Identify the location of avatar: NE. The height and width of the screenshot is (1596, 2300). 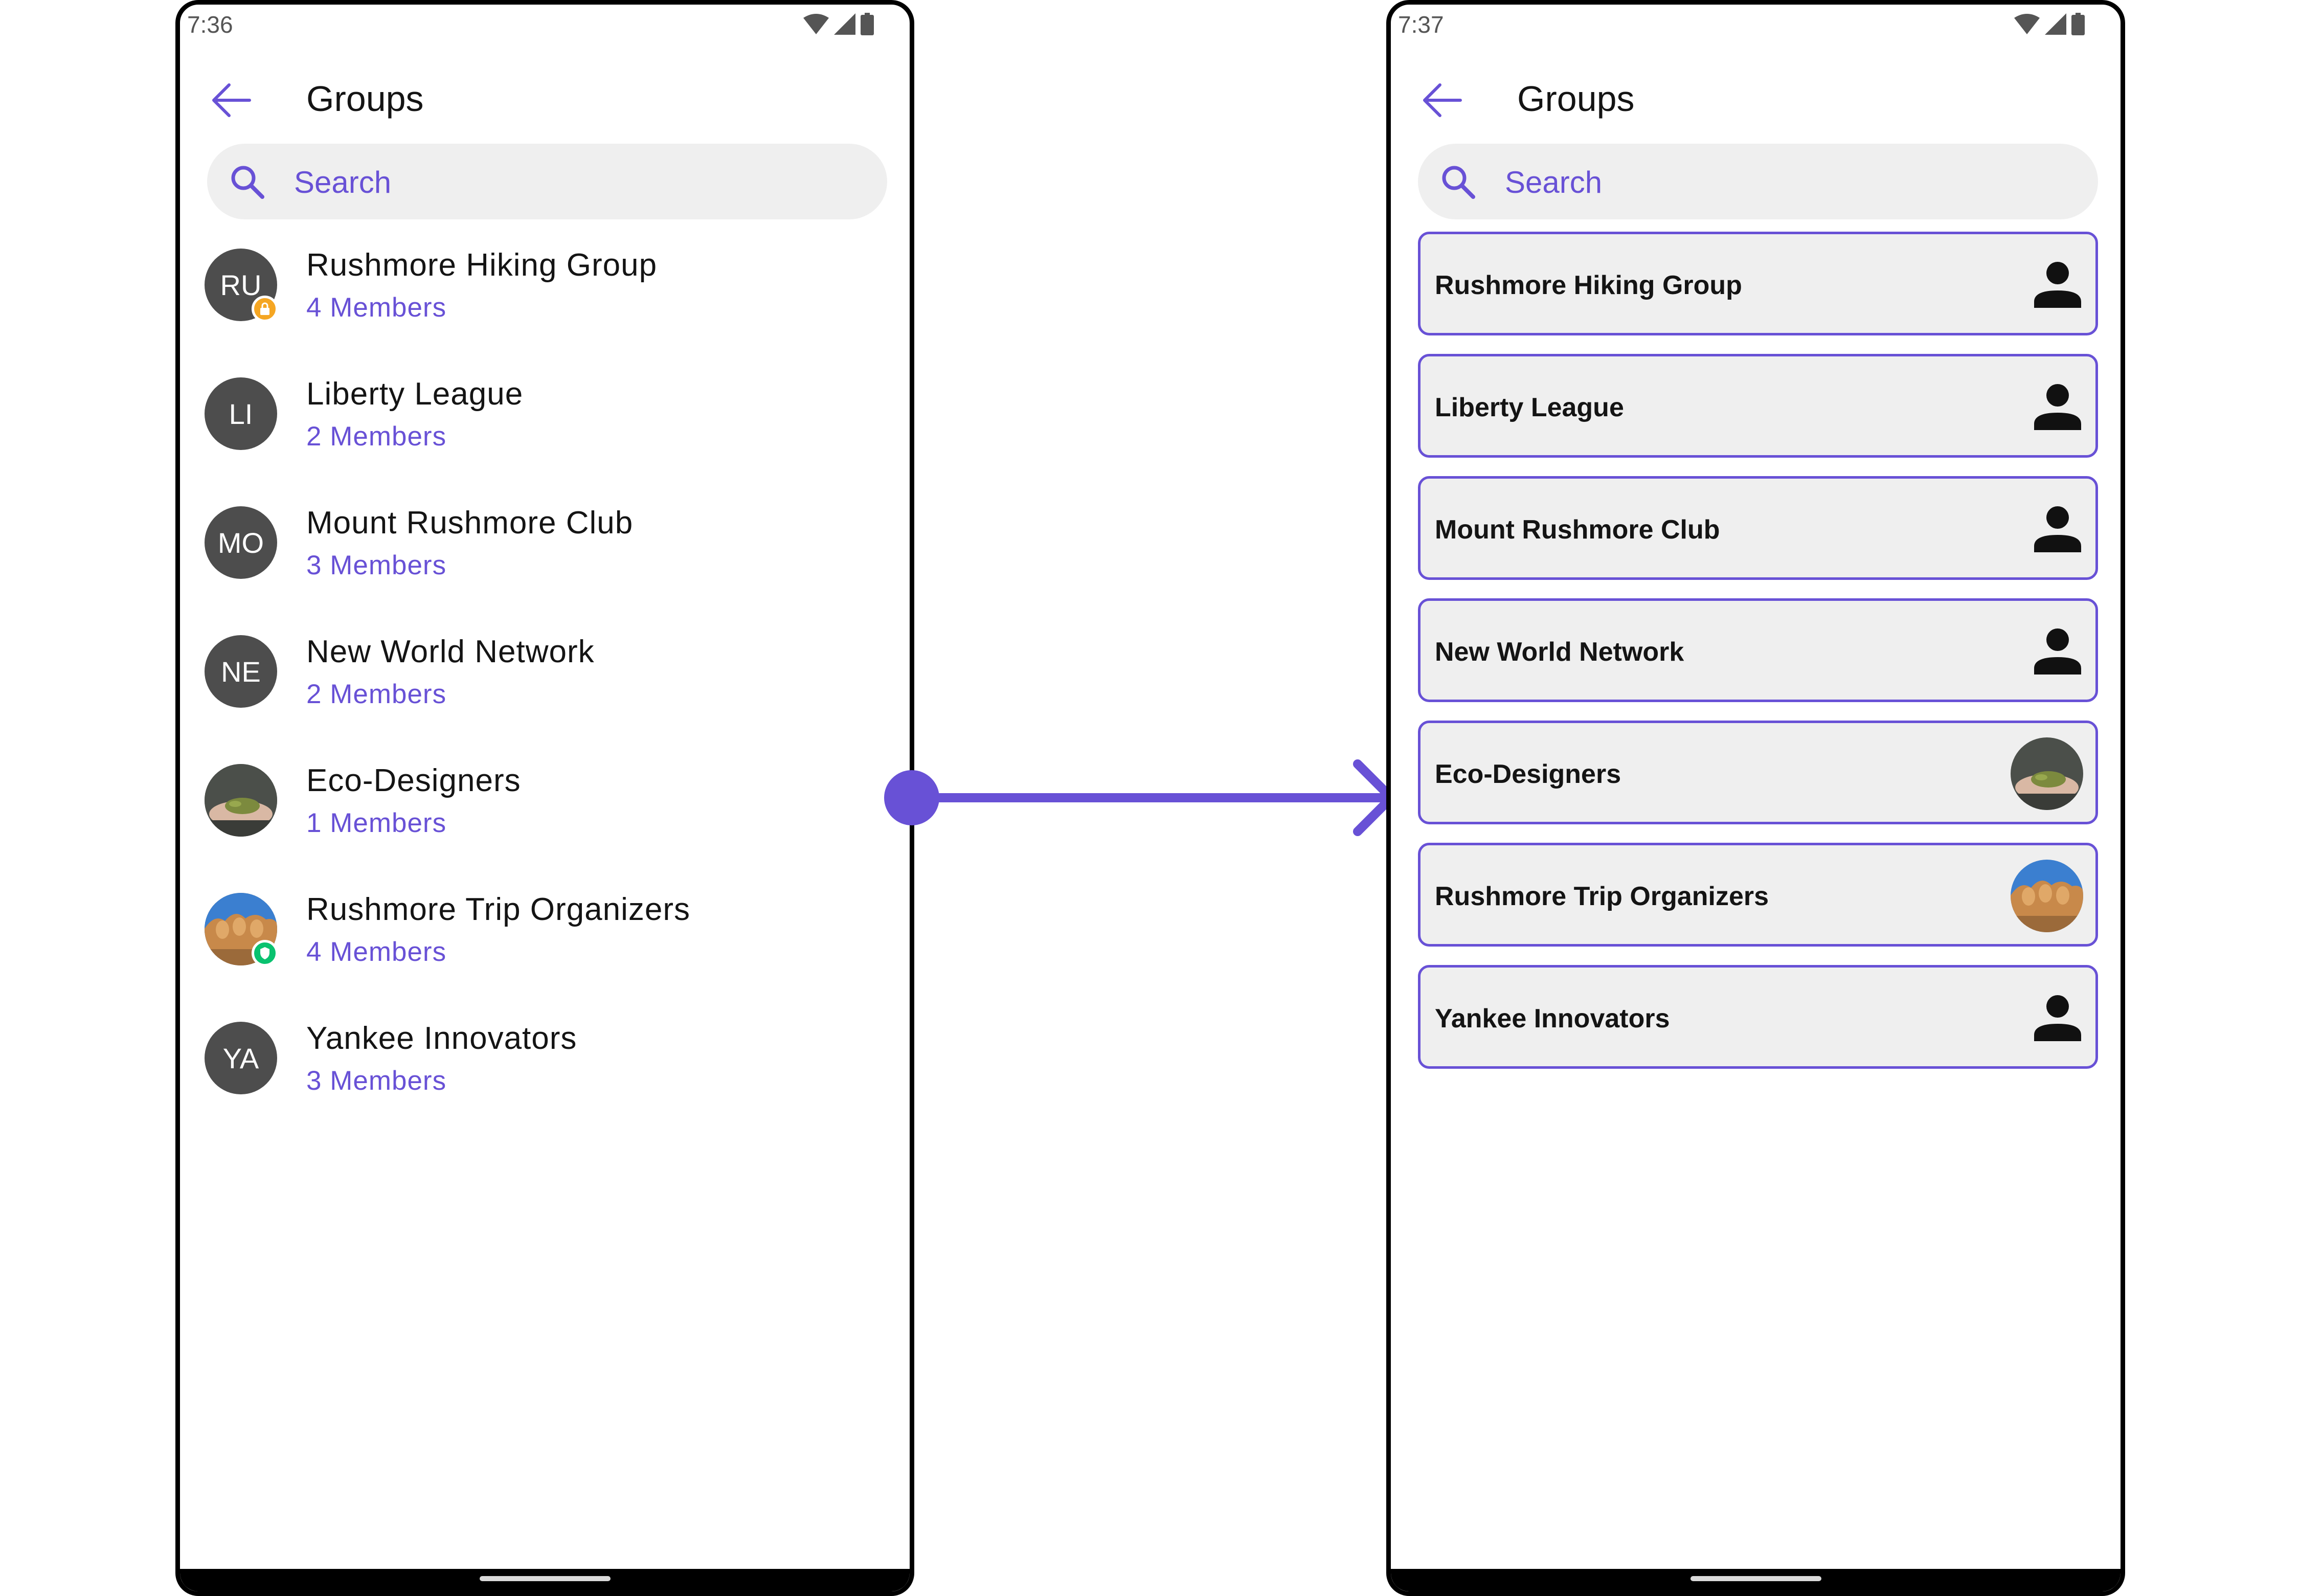
(241, 671).